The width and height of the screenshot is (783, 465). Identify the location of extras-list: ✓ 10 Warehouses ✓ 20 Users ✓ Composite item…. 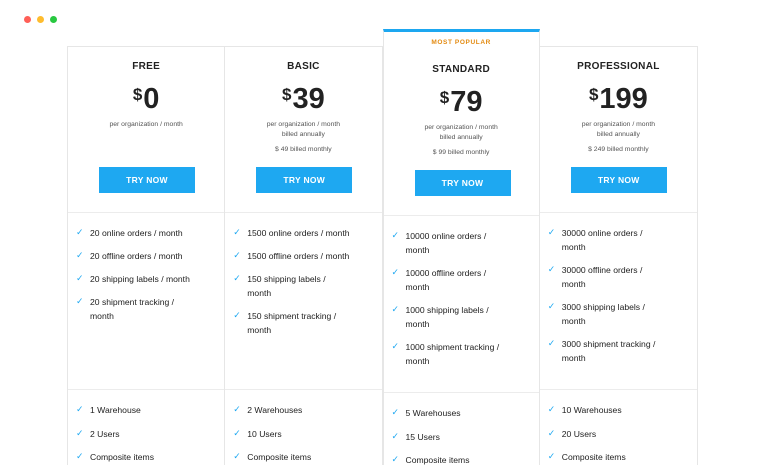
(618, 426).